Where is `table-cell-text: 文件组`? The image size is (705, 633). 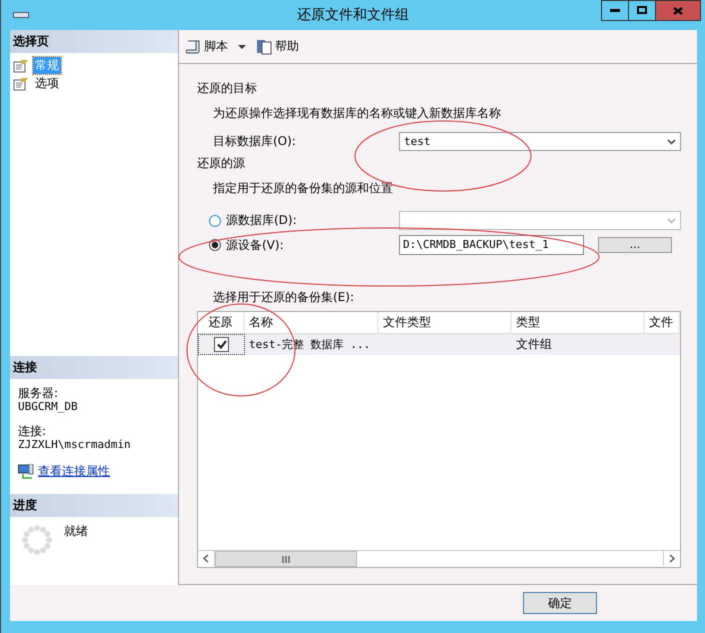 table-cell-text: 文件组 is located at coordinates (534, 344).